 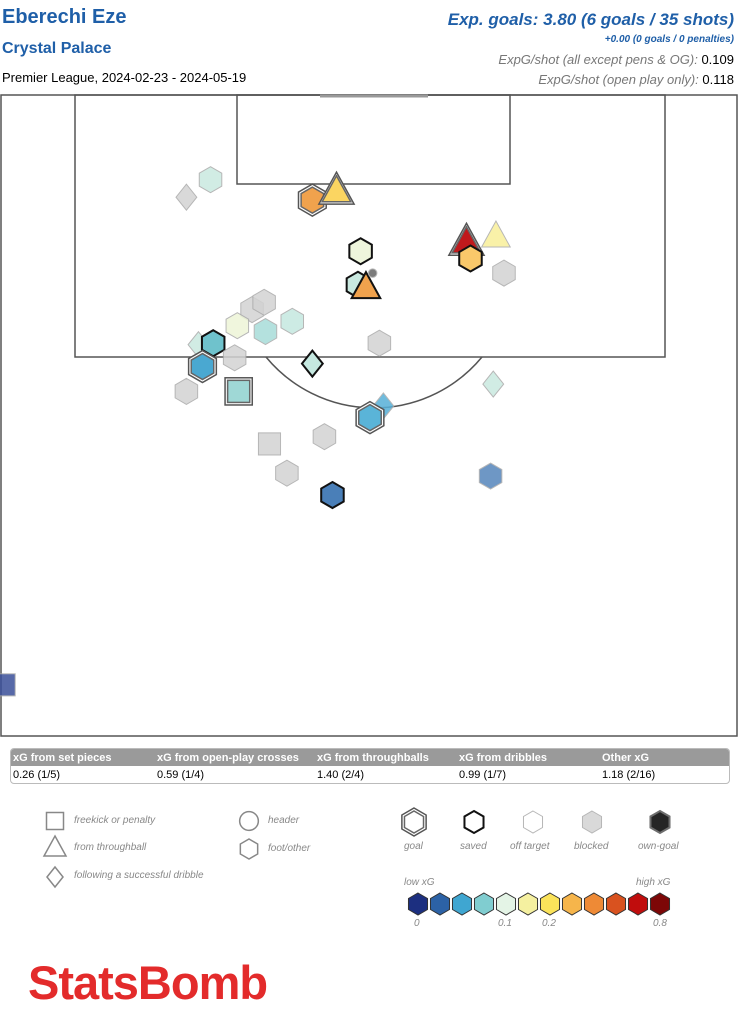 I want to click on table-header: xG from throughballs, so click(x=373, y=757).